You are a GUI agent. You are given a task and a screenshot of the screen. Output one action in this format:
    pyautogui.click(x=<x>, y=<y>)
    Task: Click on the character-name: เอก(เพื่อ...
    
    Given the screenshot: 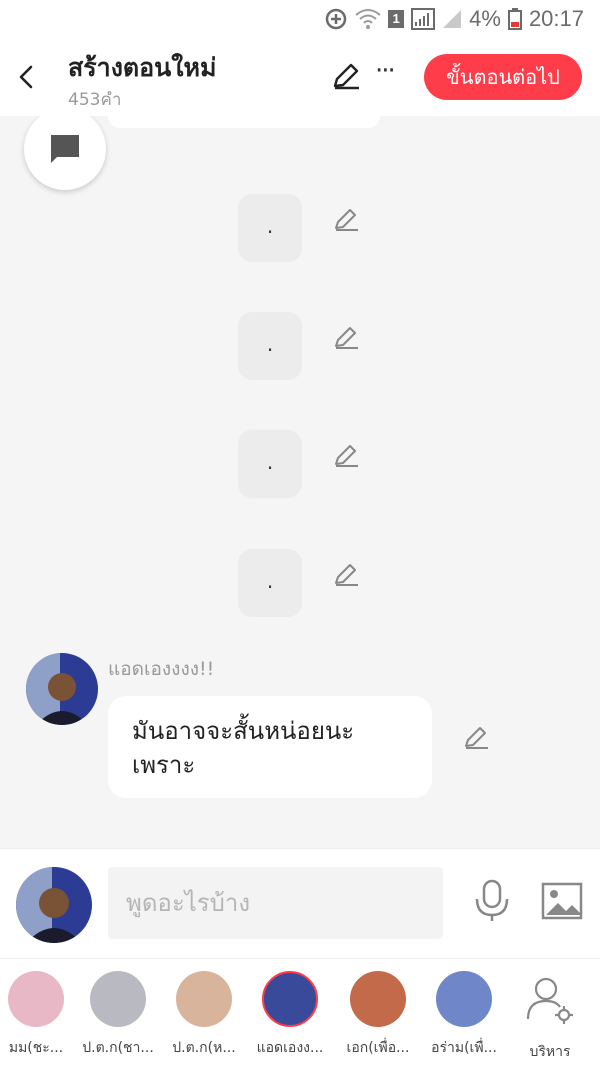 What is the action you would take?
    pyautogui.click(x=378, y=1048)
    